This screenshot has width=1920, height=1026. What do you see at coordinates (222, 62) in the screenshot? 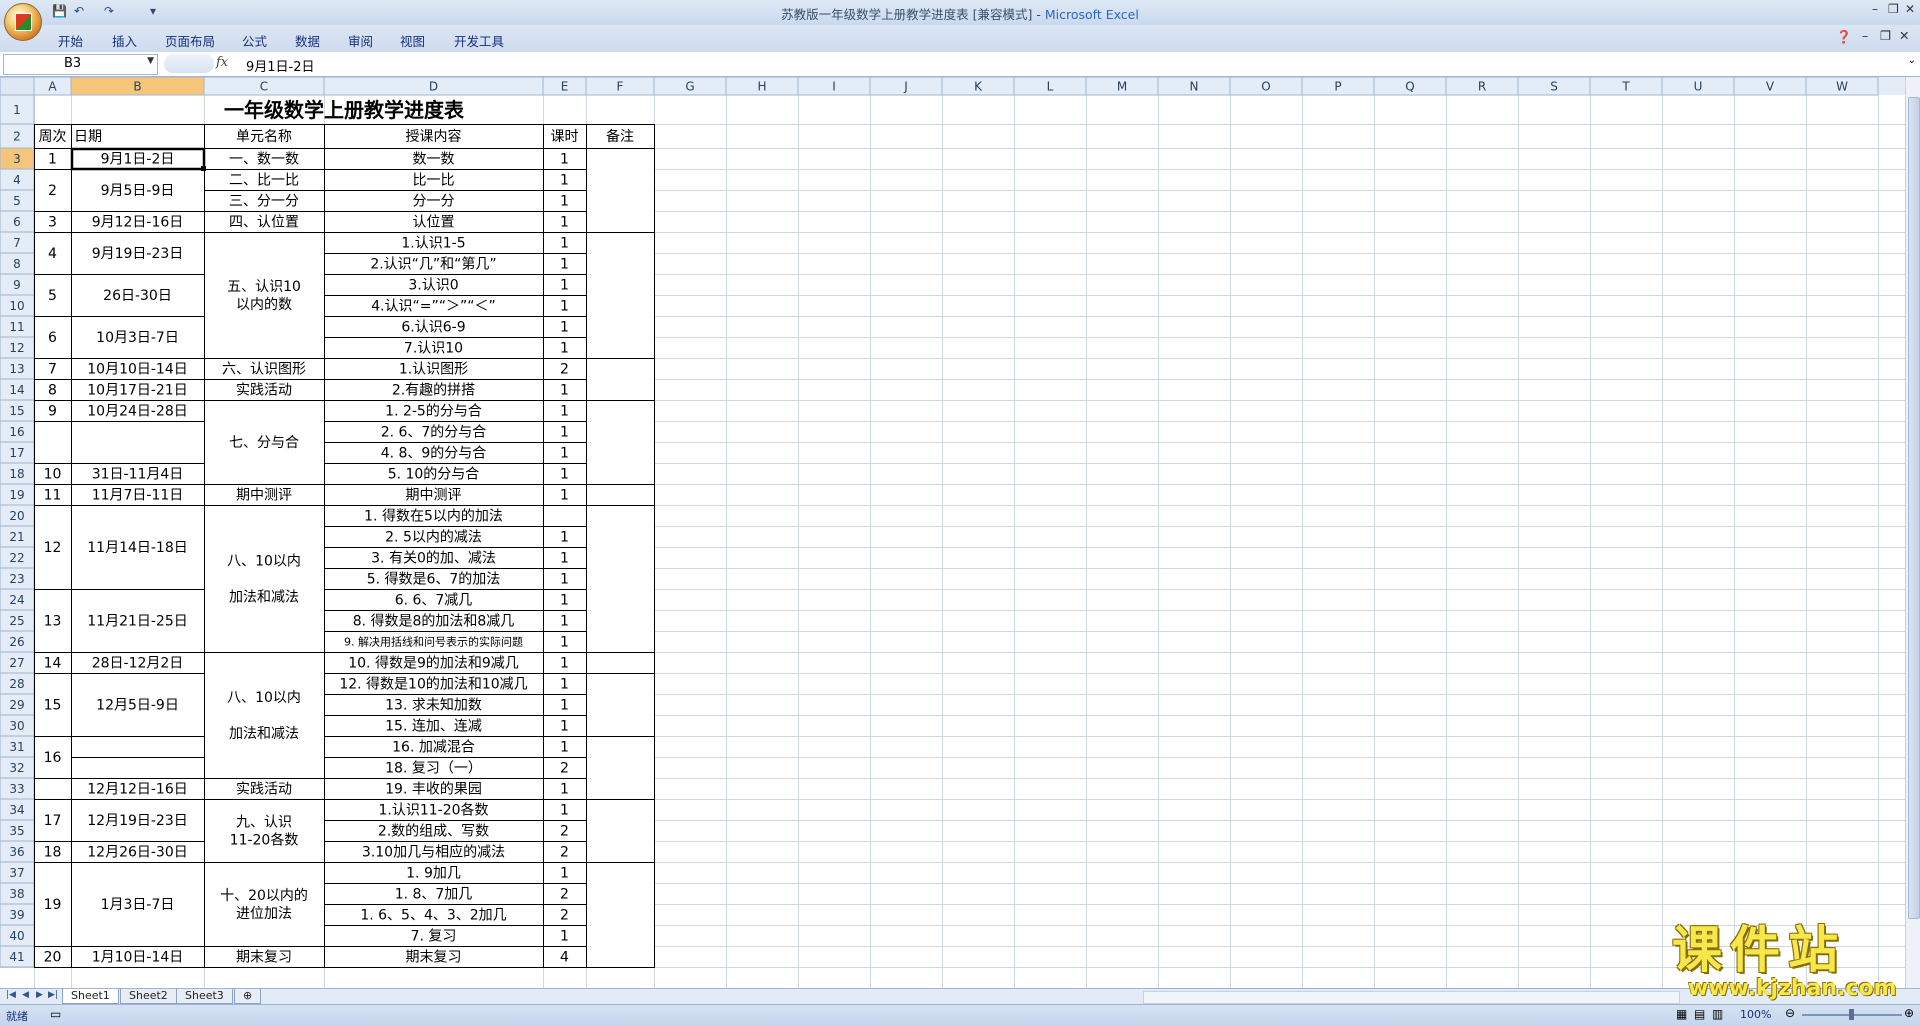
I see `function-icon: fx` at bounding box center [222, 62].